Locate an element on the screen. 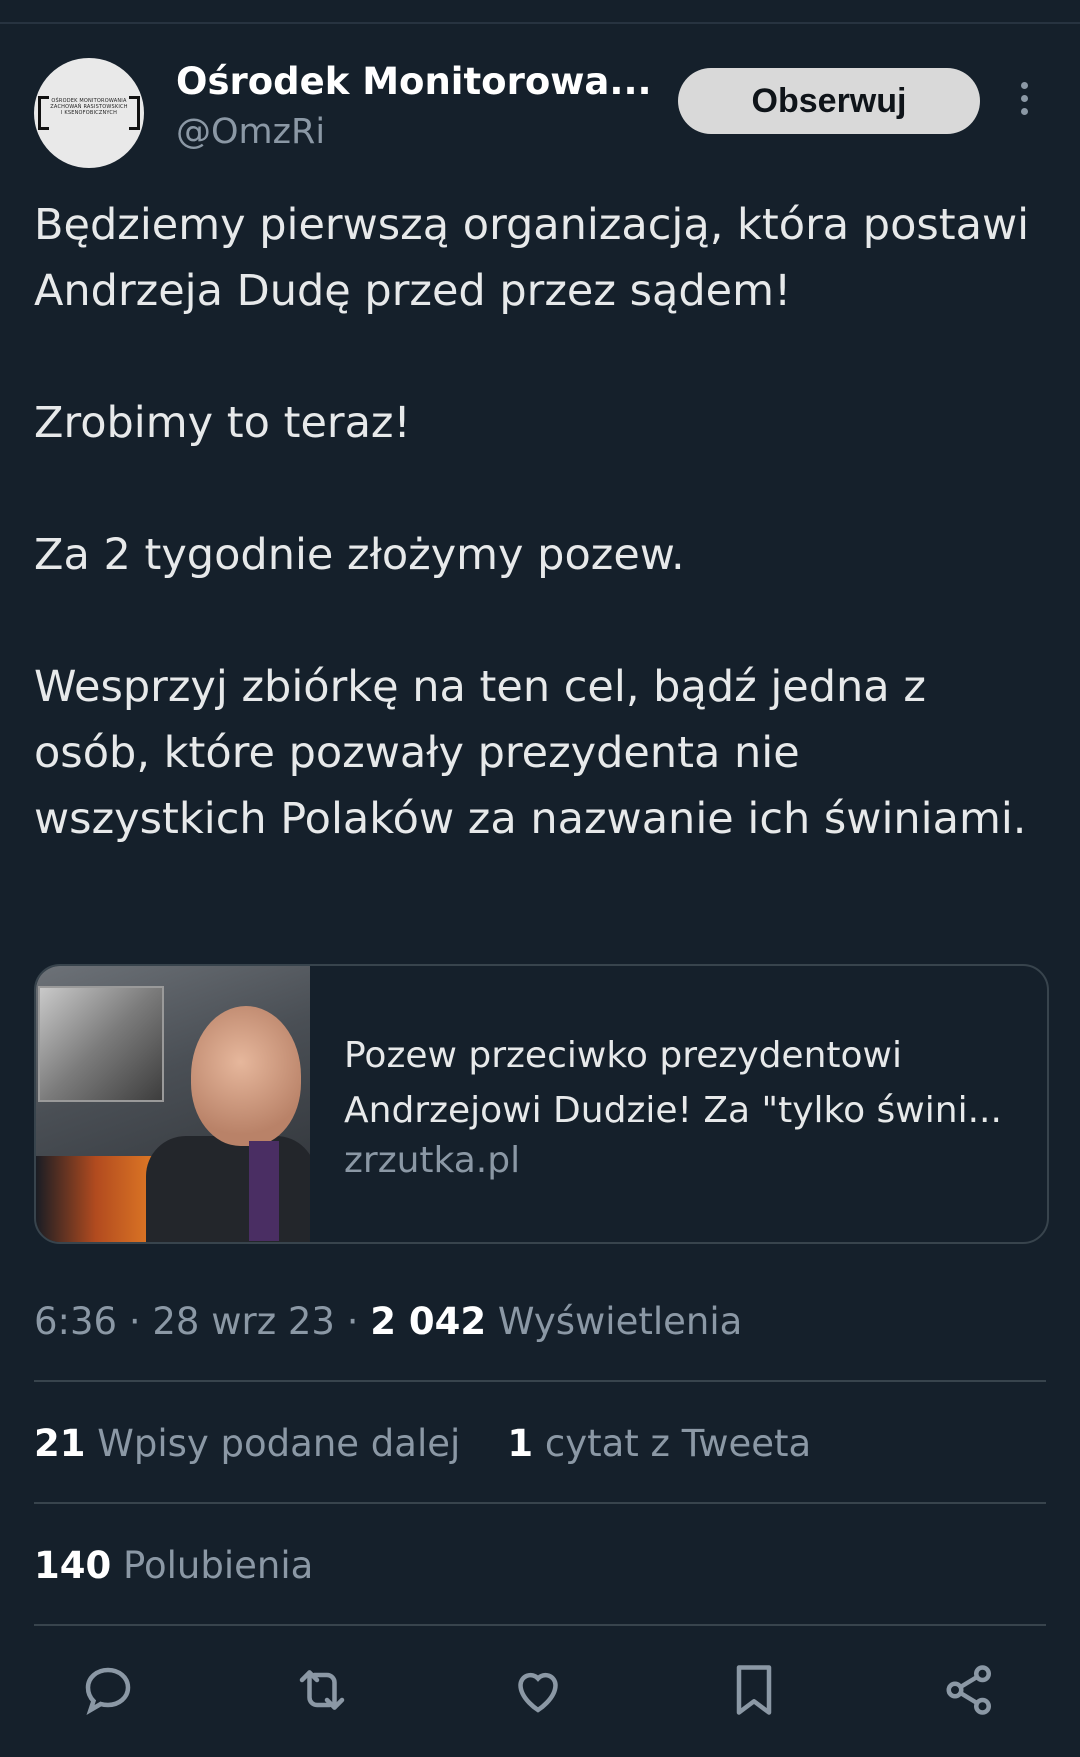 Image resolution: width=1080 pixels, height=1757 pixels. avatar-bracket-right is located at coordinates (134, 113).